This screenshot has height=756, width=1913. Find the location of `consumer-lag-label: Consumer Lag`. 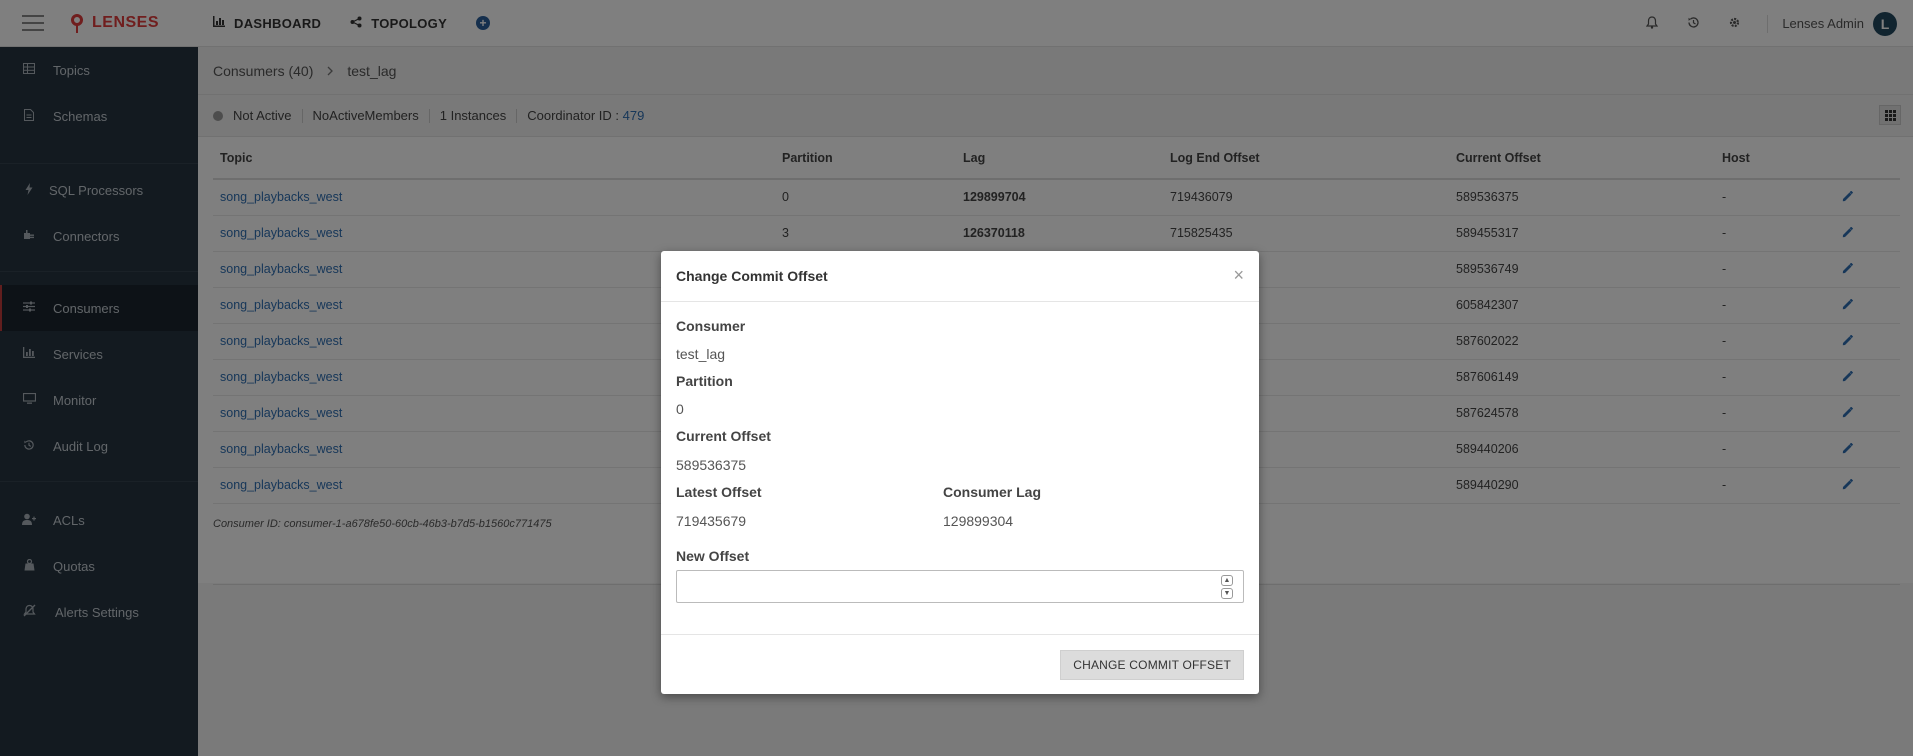

consumer-lag-label: Consumer Lag is located at coordinates (992, 492).